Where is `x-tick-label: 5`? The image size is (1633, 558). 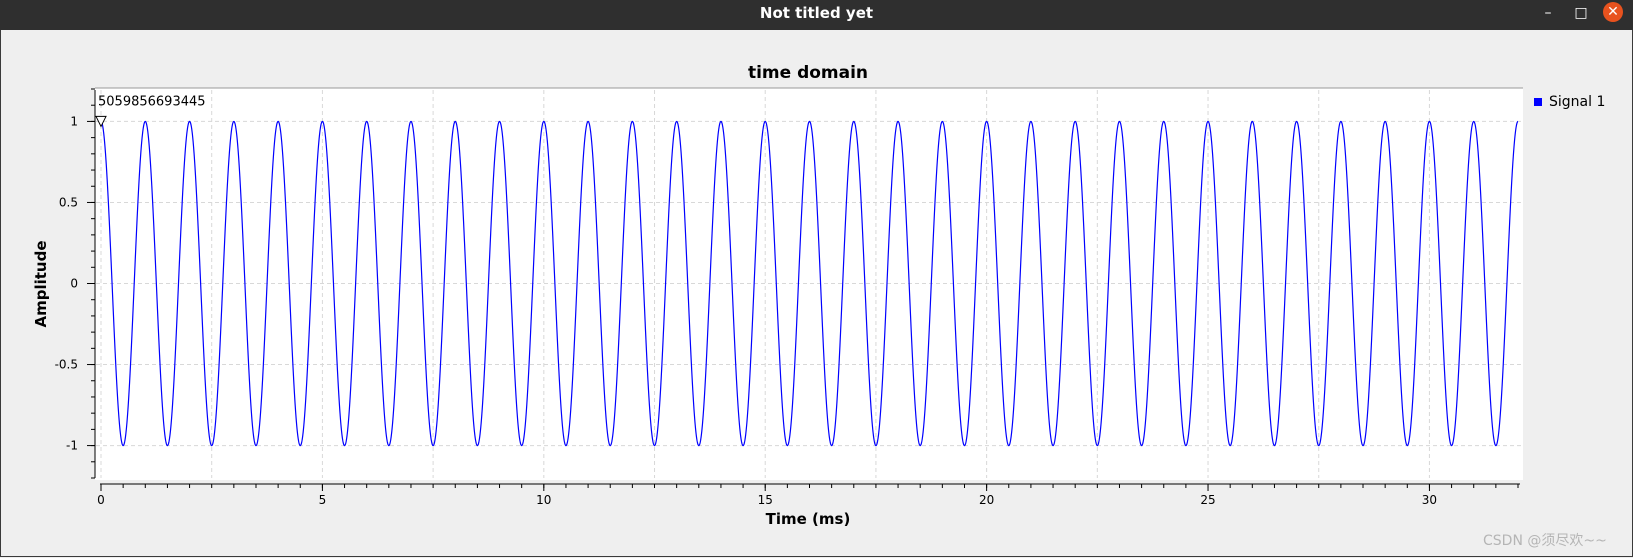 x-tick-label: 5 is located at coordinates (323, 500).